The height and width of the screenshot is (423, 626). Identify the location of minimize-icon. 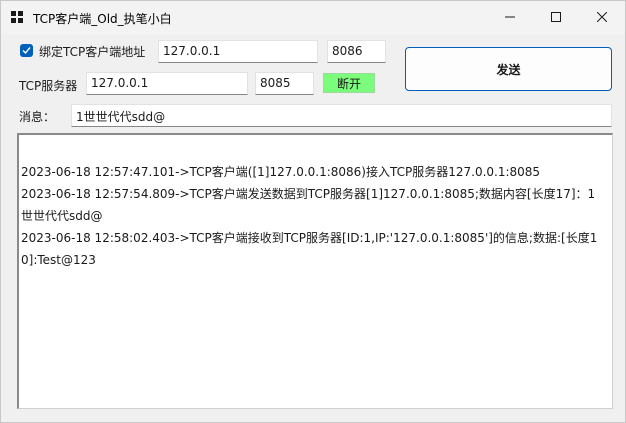
(510, 18).